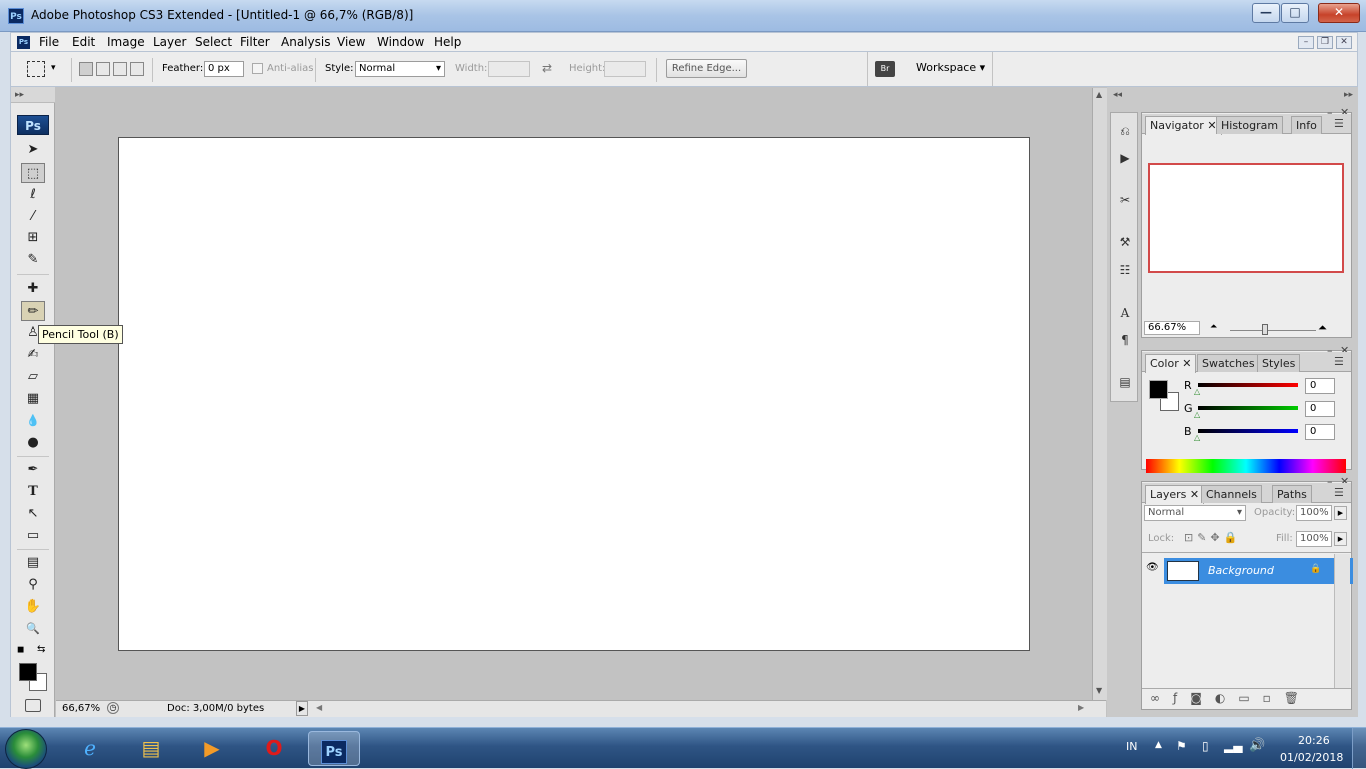 The image size is (1366, 769). What do you see at coordinates (120, 69) in the screenshot?
I see `subtract-selection-icon` at bounding box center [120, 69].